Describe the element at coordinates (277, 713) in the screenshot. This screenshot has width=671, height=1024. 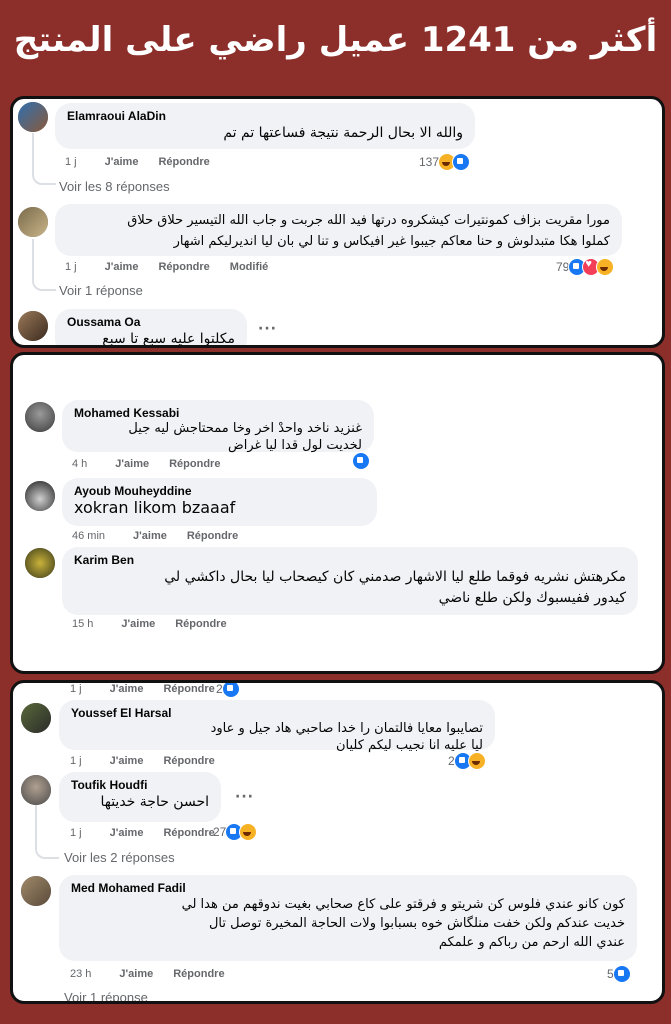
I see `comment-author: Youssef El Harsal` at that location.